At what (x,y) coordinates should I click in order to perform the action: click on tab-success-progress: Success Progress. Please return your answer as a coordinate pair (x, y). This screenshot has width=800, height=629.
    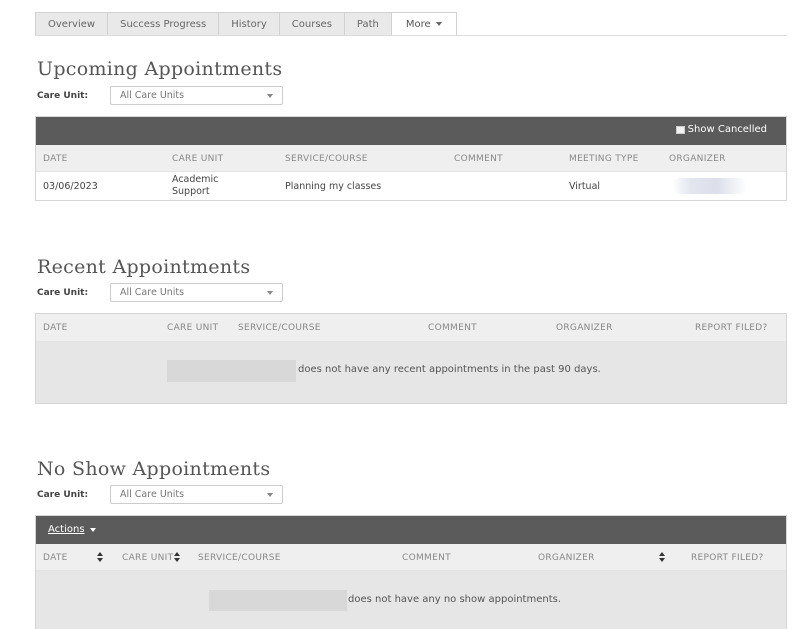
    Looking at the image, I should click on (163, 24).